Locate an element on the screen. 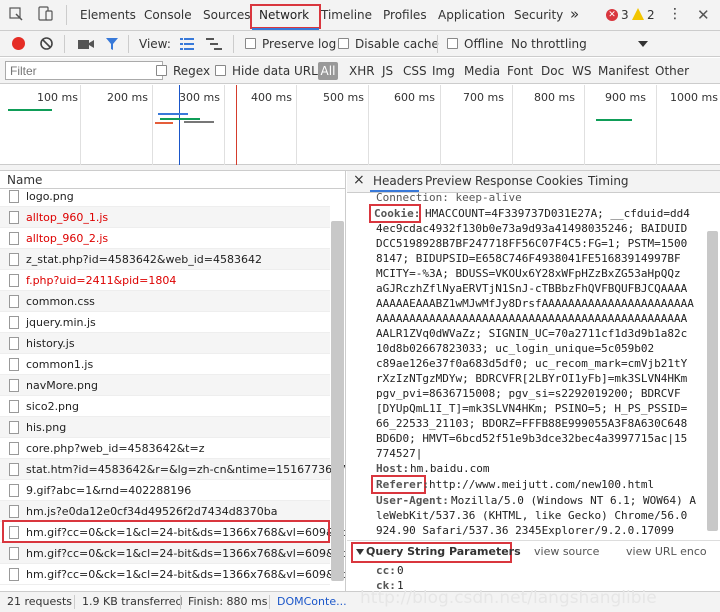  request-list-scrollbar is located at coordinates (337, 401).